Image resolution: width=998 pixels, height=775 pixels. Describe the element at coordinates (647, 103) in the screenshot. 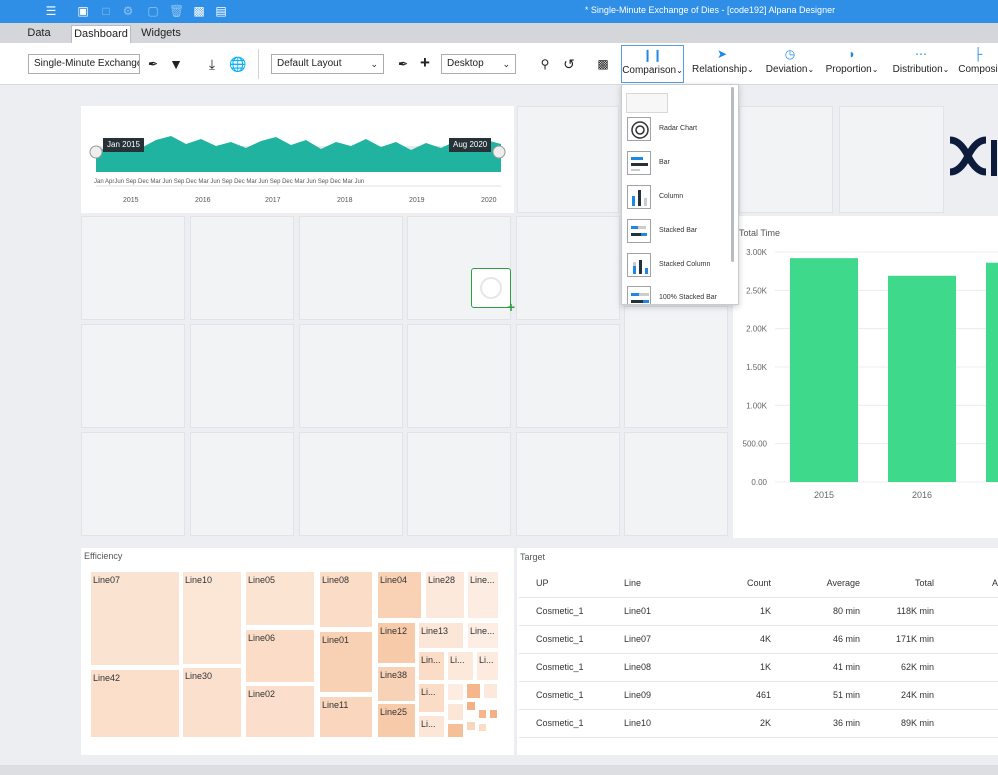

I see `menu-search-box` at that location.